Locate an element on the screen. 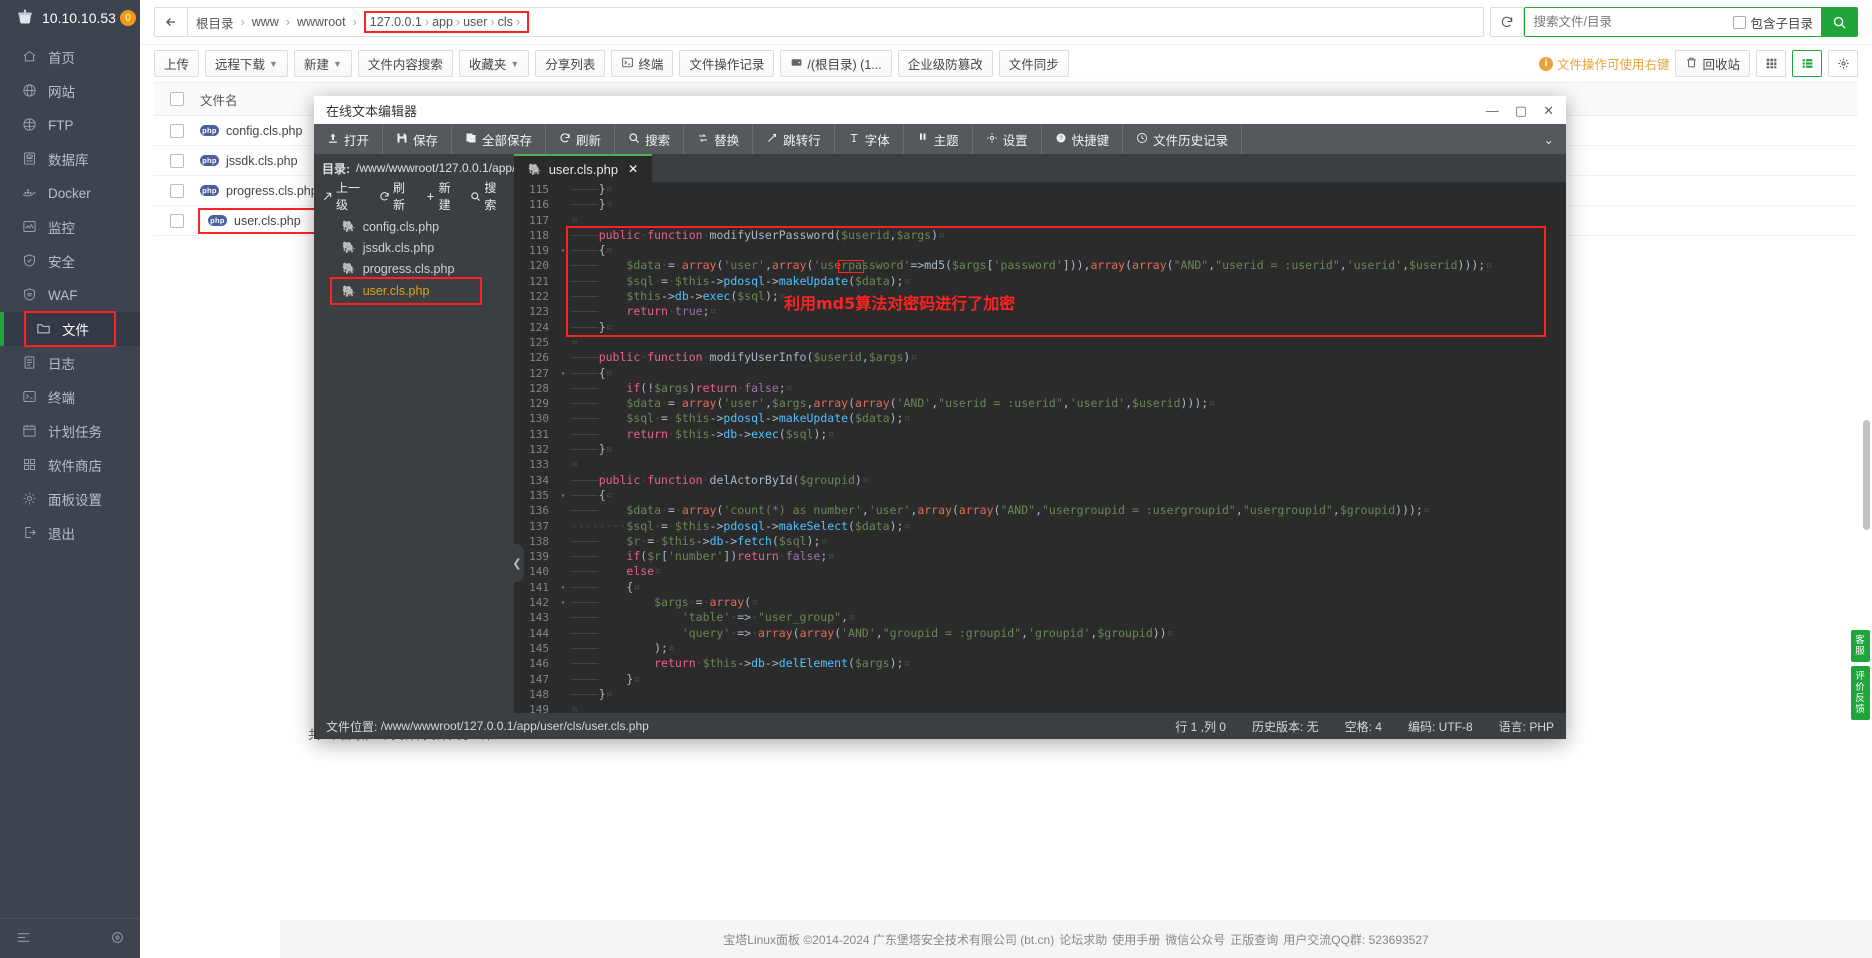 This screenshot has width=1872, height=958. file-name-cell: php progress.cls.php is located at coordinates (259, 191).